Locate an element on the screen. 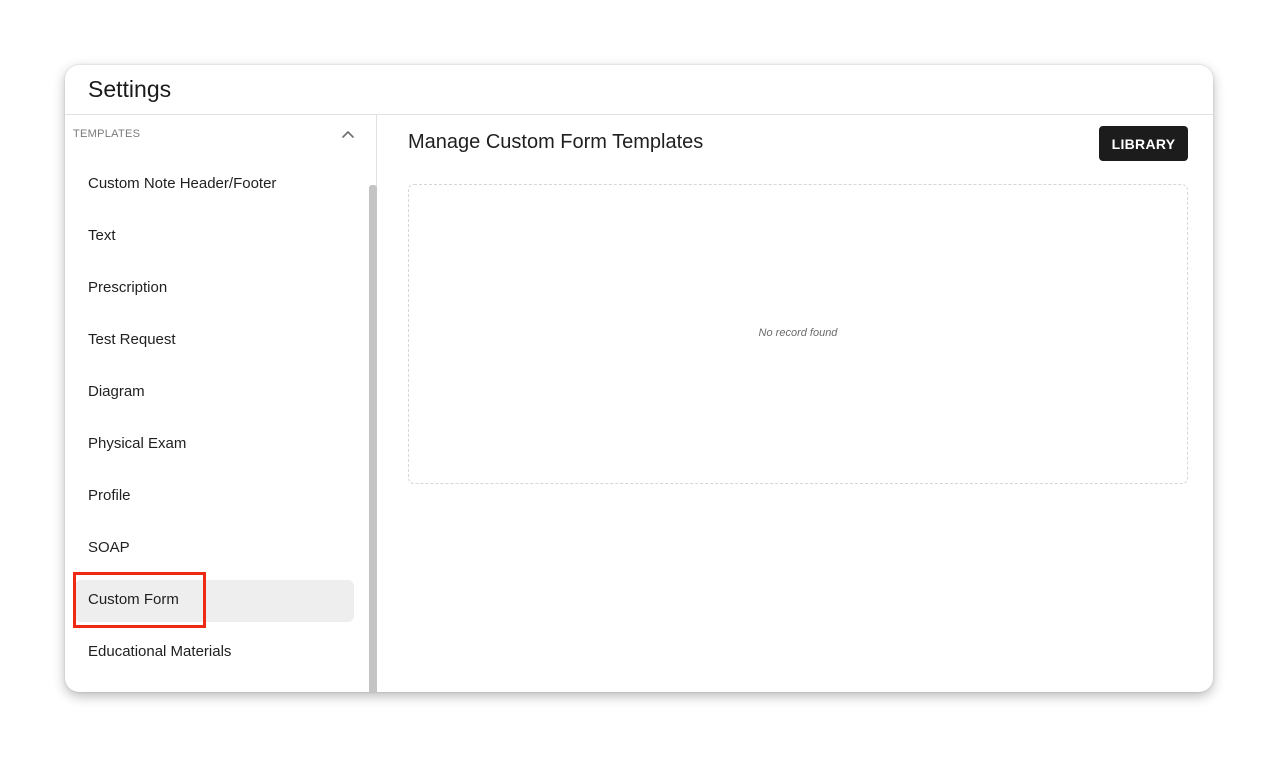 The width and height of the screenshot is (1278, 757). sidebar-item-educational-materials: Educational Materials is located at coordinates (214, 653).